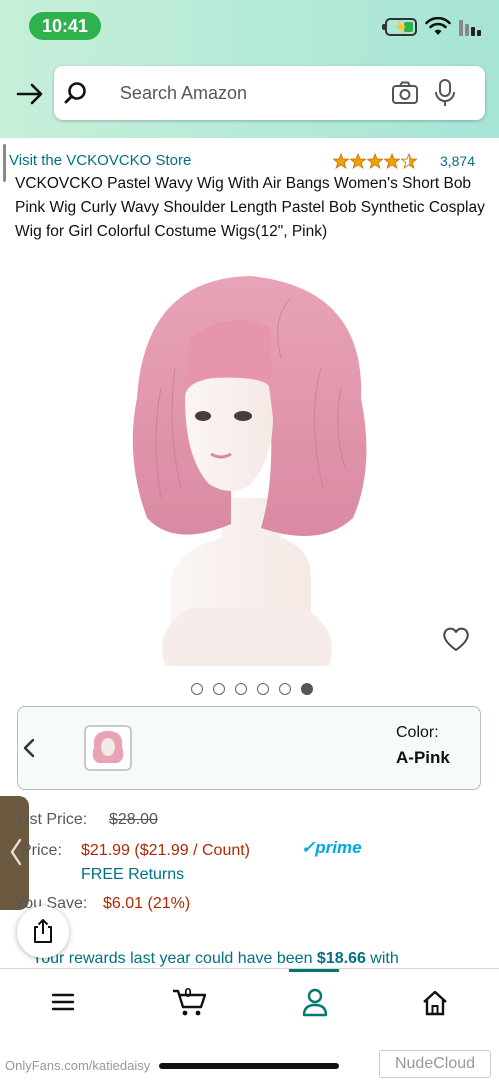  I want to click on list-price-label: List Price:, so click(52, 819).